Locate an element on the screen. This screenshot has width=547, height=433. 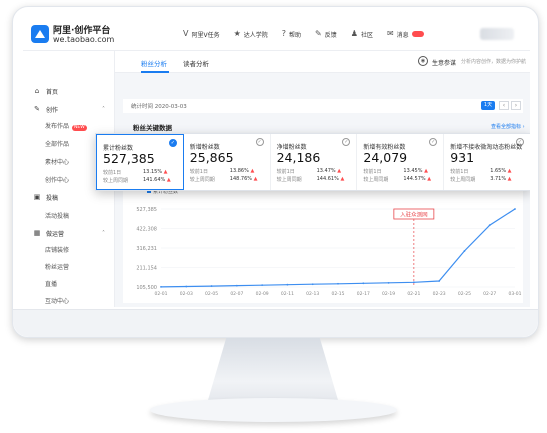
sidebar-sub-shop: 店铺装修 is located at coordinates (57, 249).